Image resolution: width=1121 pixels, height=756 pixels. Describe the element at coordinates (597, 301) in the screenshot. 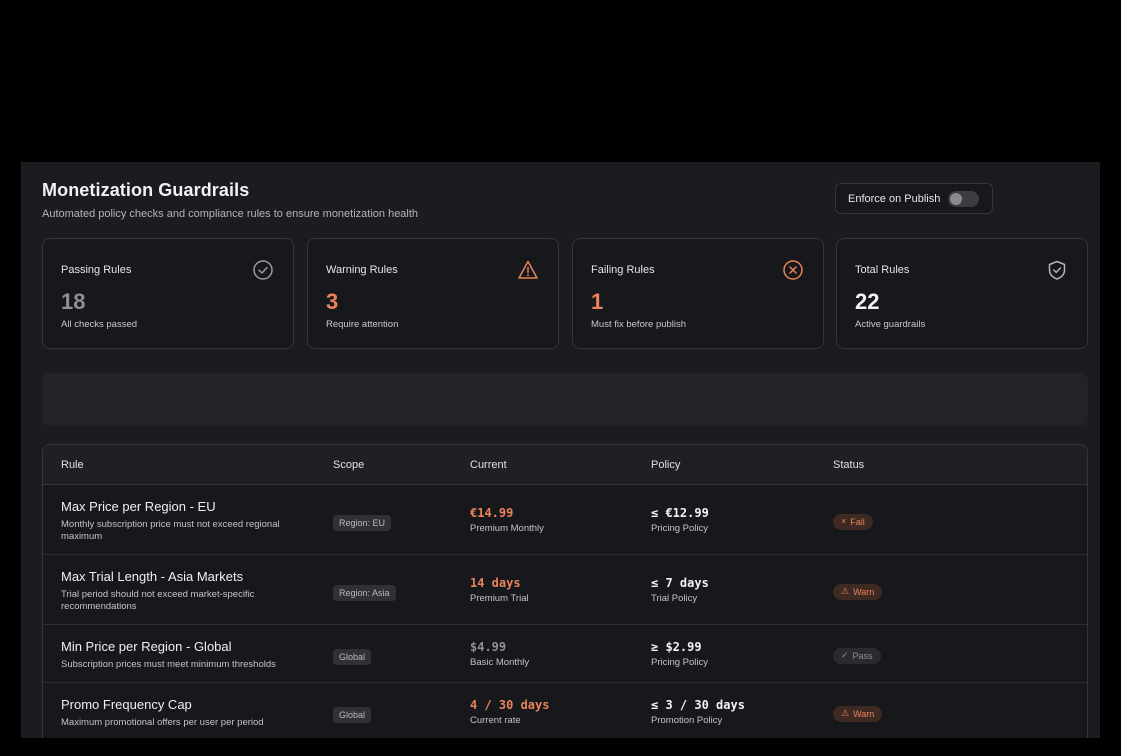

I see `card-value: 1` at that location.